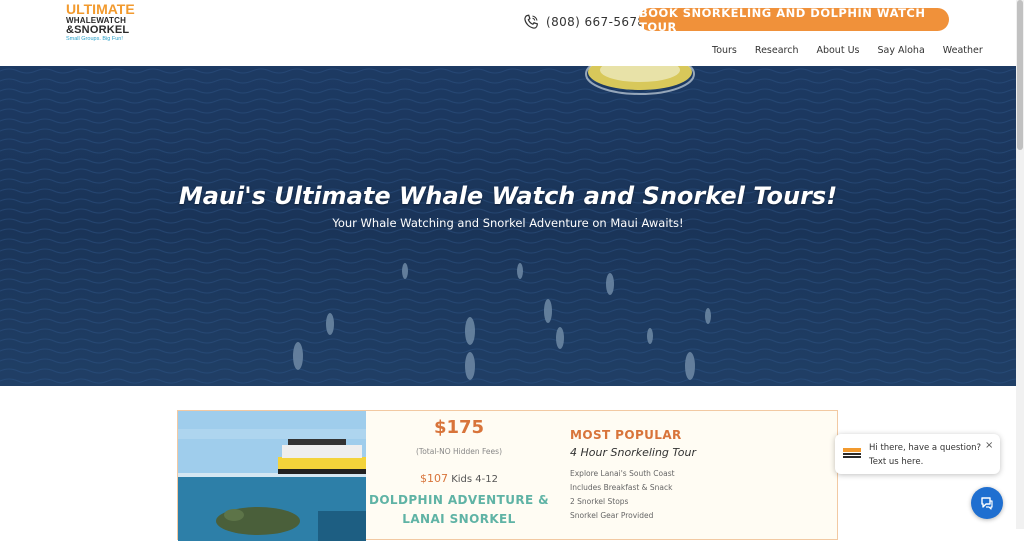 The height and width of the screenshot is (541, 1024). I want to click on tour-name: DOLDPHIN ADVENTURE & LANAI SNORKEL, so click(459, 510).